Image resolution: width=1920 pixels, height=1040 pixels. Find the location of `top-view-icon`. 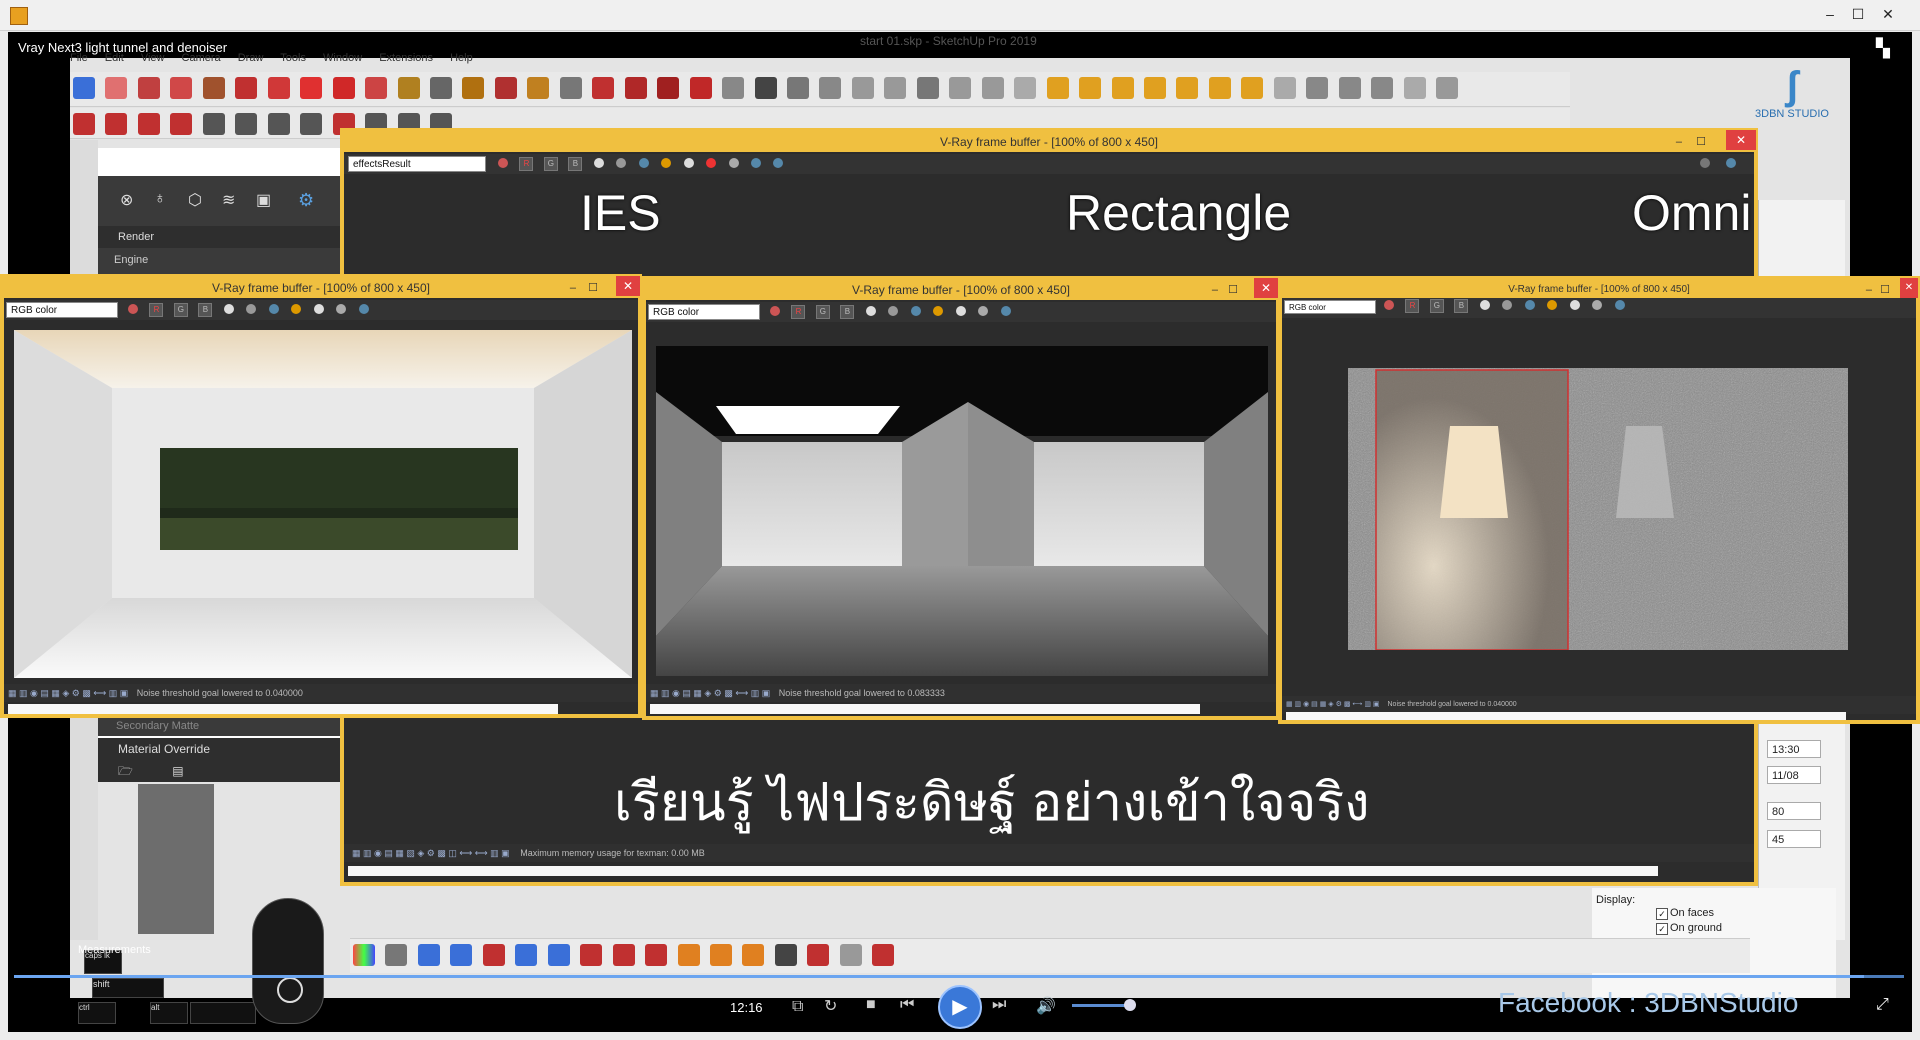

top-view-icon is located at coordinates (960, 88).